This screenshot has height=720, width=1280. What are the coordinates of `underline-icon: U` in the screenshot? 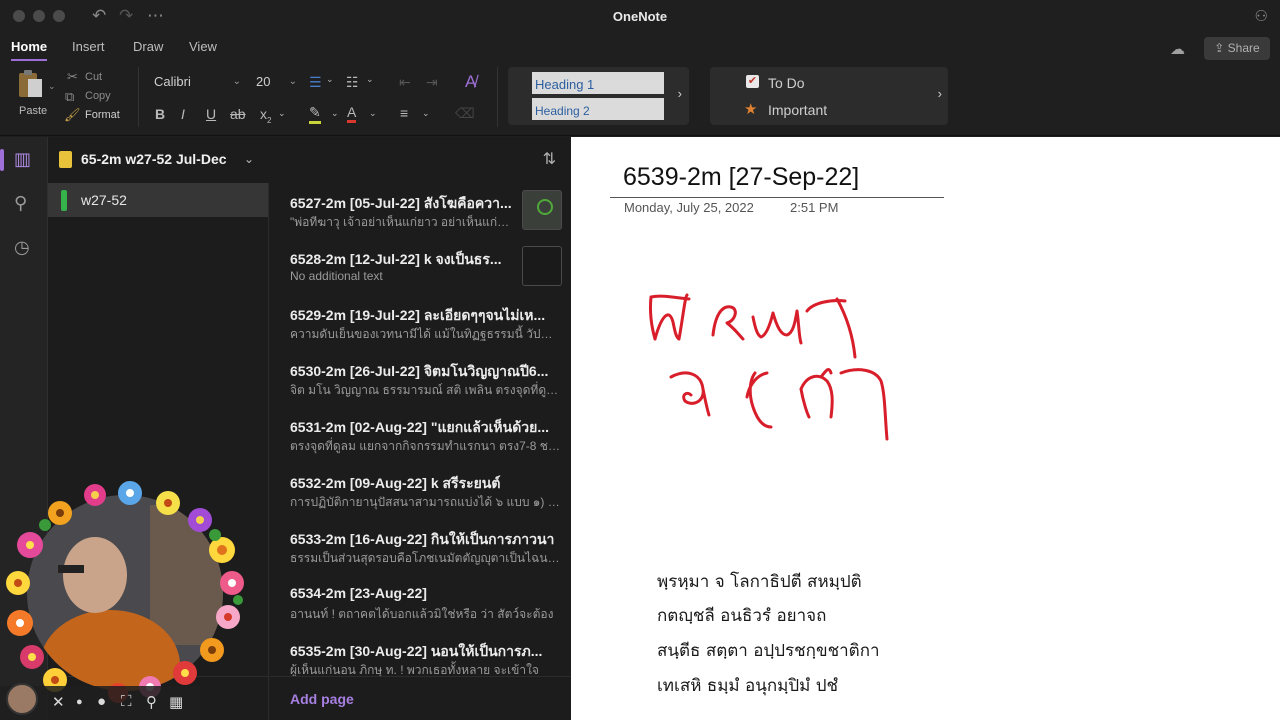 It's located at (211, 114).